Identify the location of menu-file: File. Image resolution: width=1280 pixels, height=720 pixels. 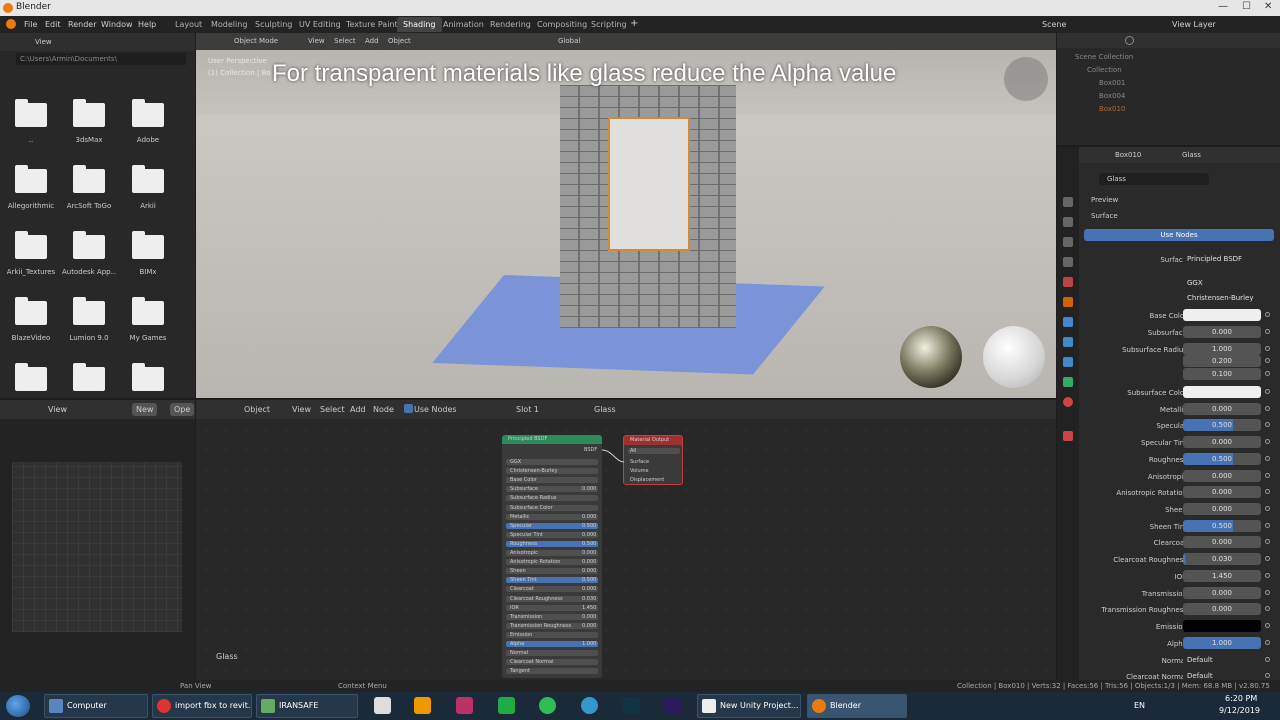
(30, 24).